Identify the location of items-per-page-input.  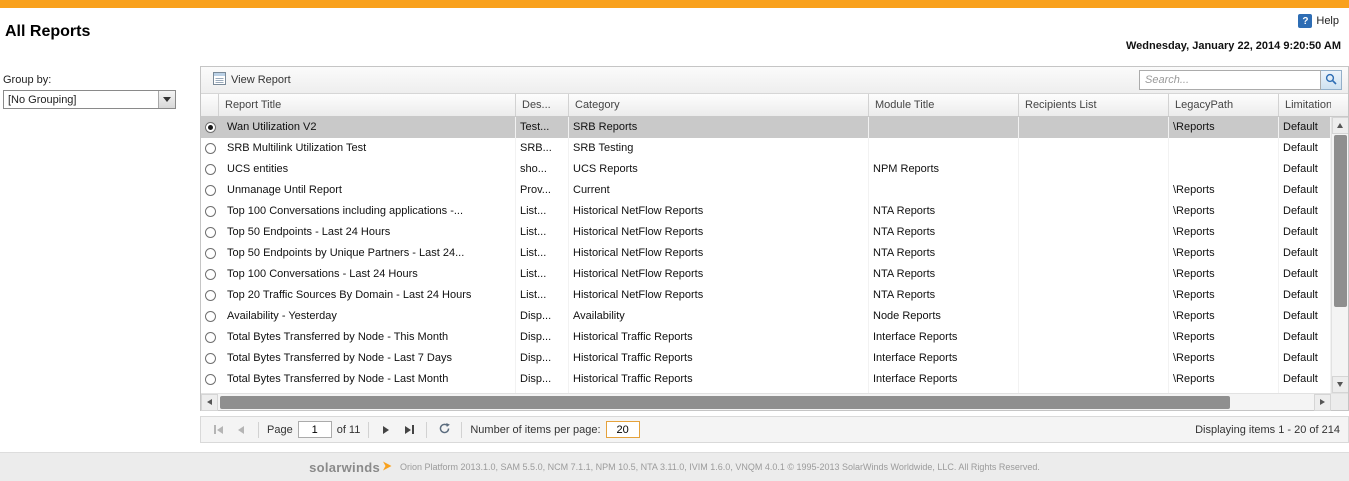
(622, 429).